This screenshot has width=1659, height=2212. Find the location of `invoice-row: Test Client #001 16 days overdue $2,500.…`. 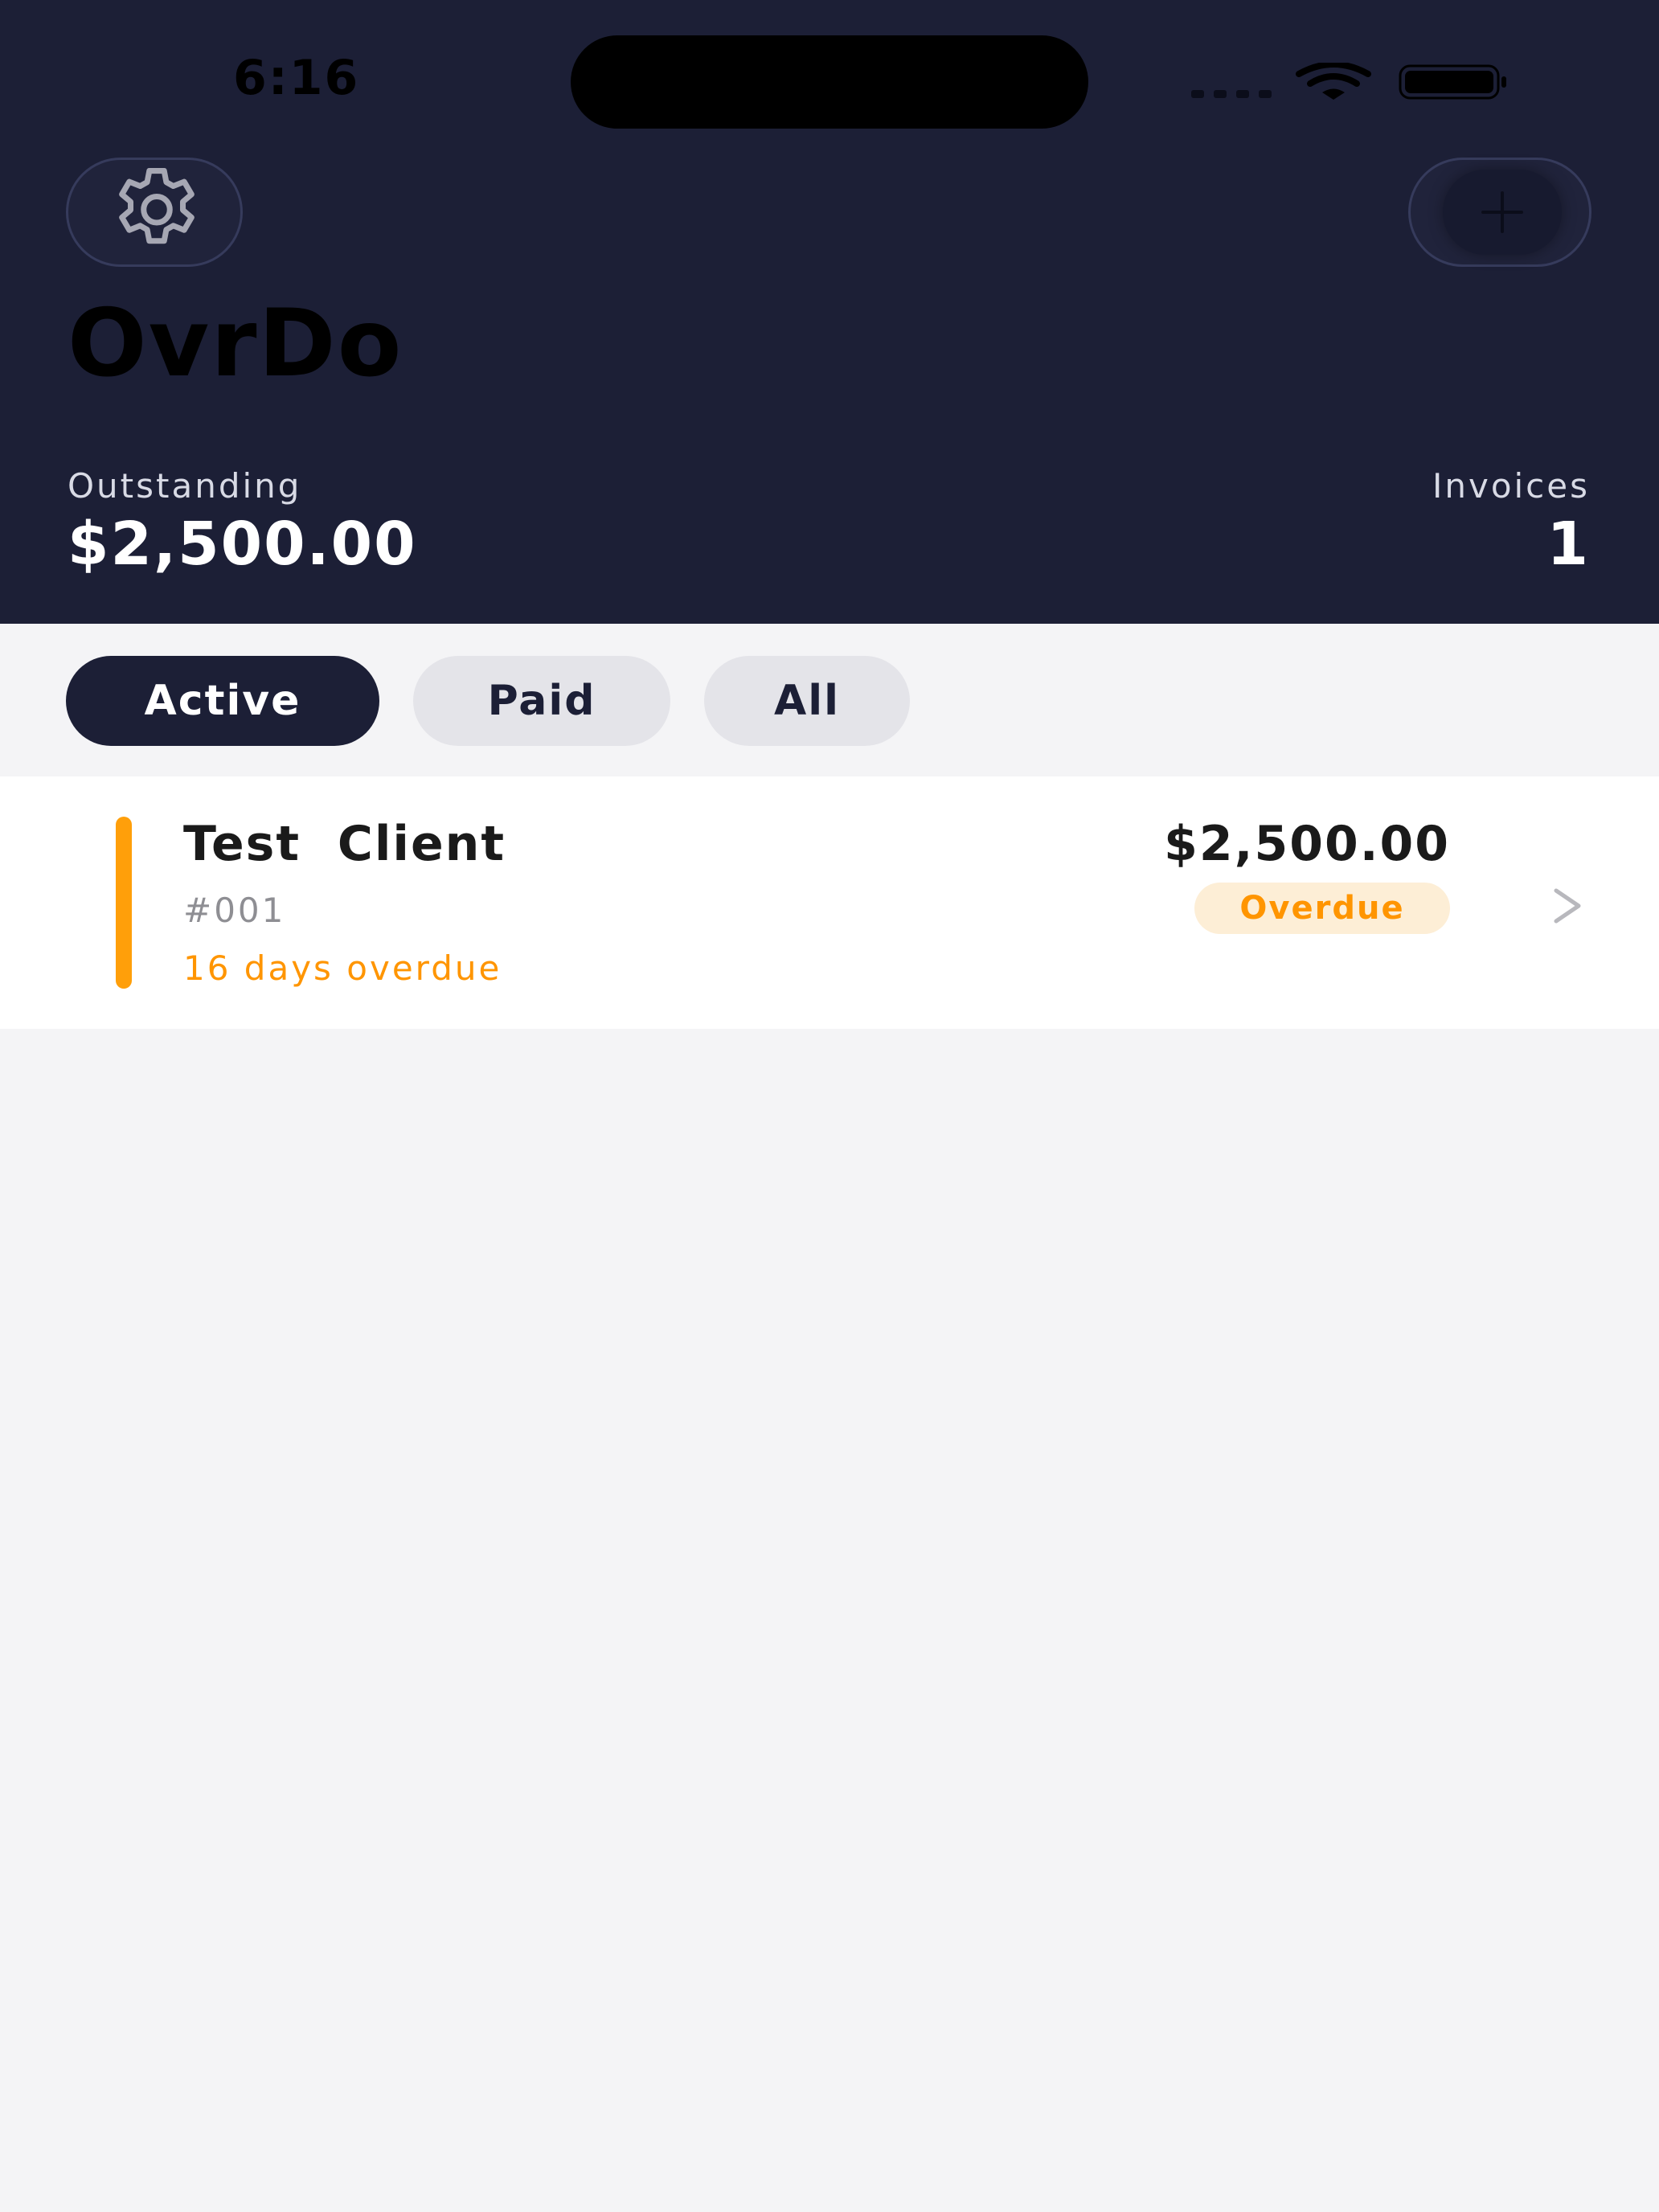

invoice-row: Test Client #001 16 days overdue $2,500.… is located at coordinates (829, 903).